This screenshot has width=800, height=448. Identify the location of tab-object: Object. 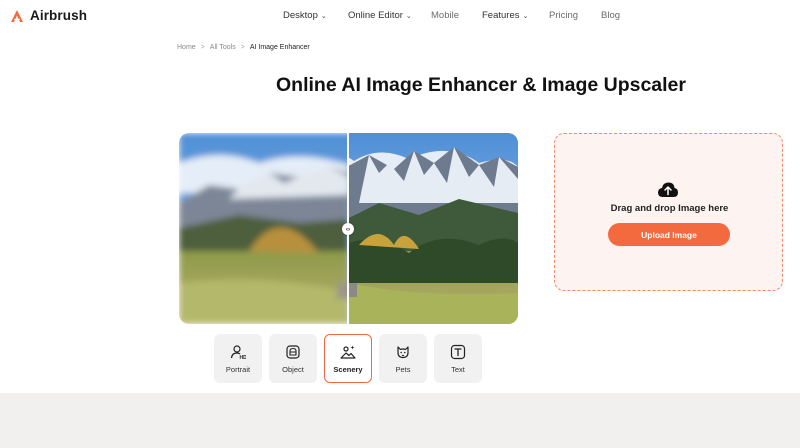
(293, 358).